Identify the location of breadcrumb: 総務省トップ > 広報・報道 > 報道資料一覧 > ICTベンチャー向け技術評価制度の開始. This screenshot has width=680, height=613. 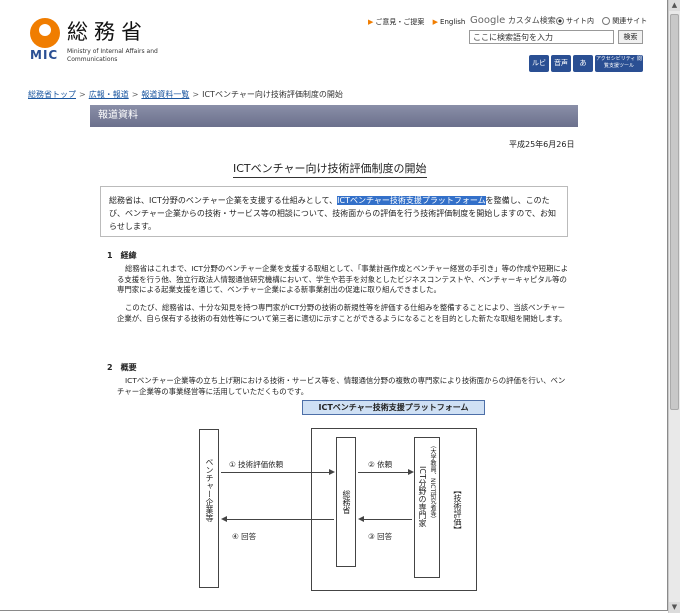
(185, 94).